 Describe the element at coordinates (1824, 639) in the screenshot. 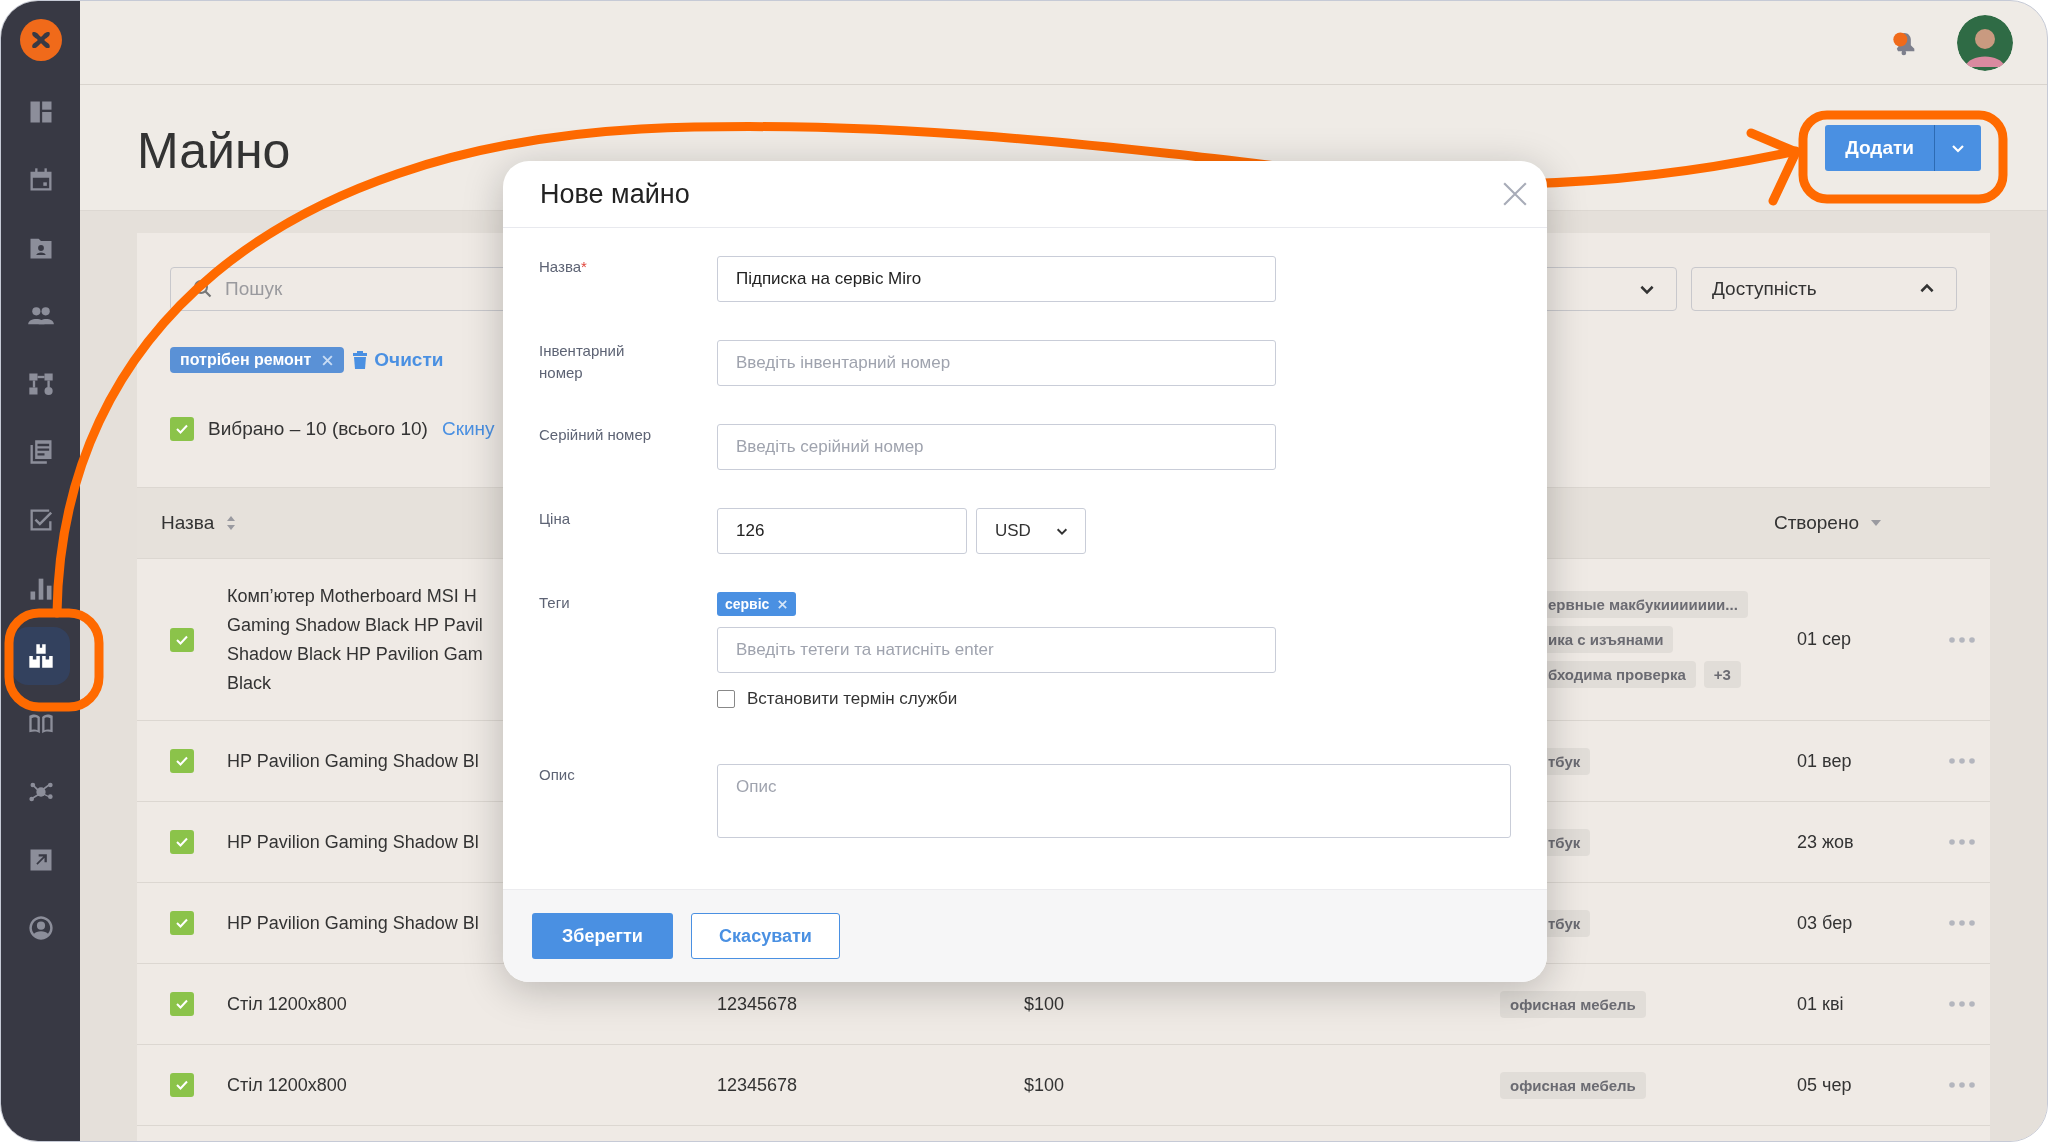

I see `created-date: 01 сер` at that location.